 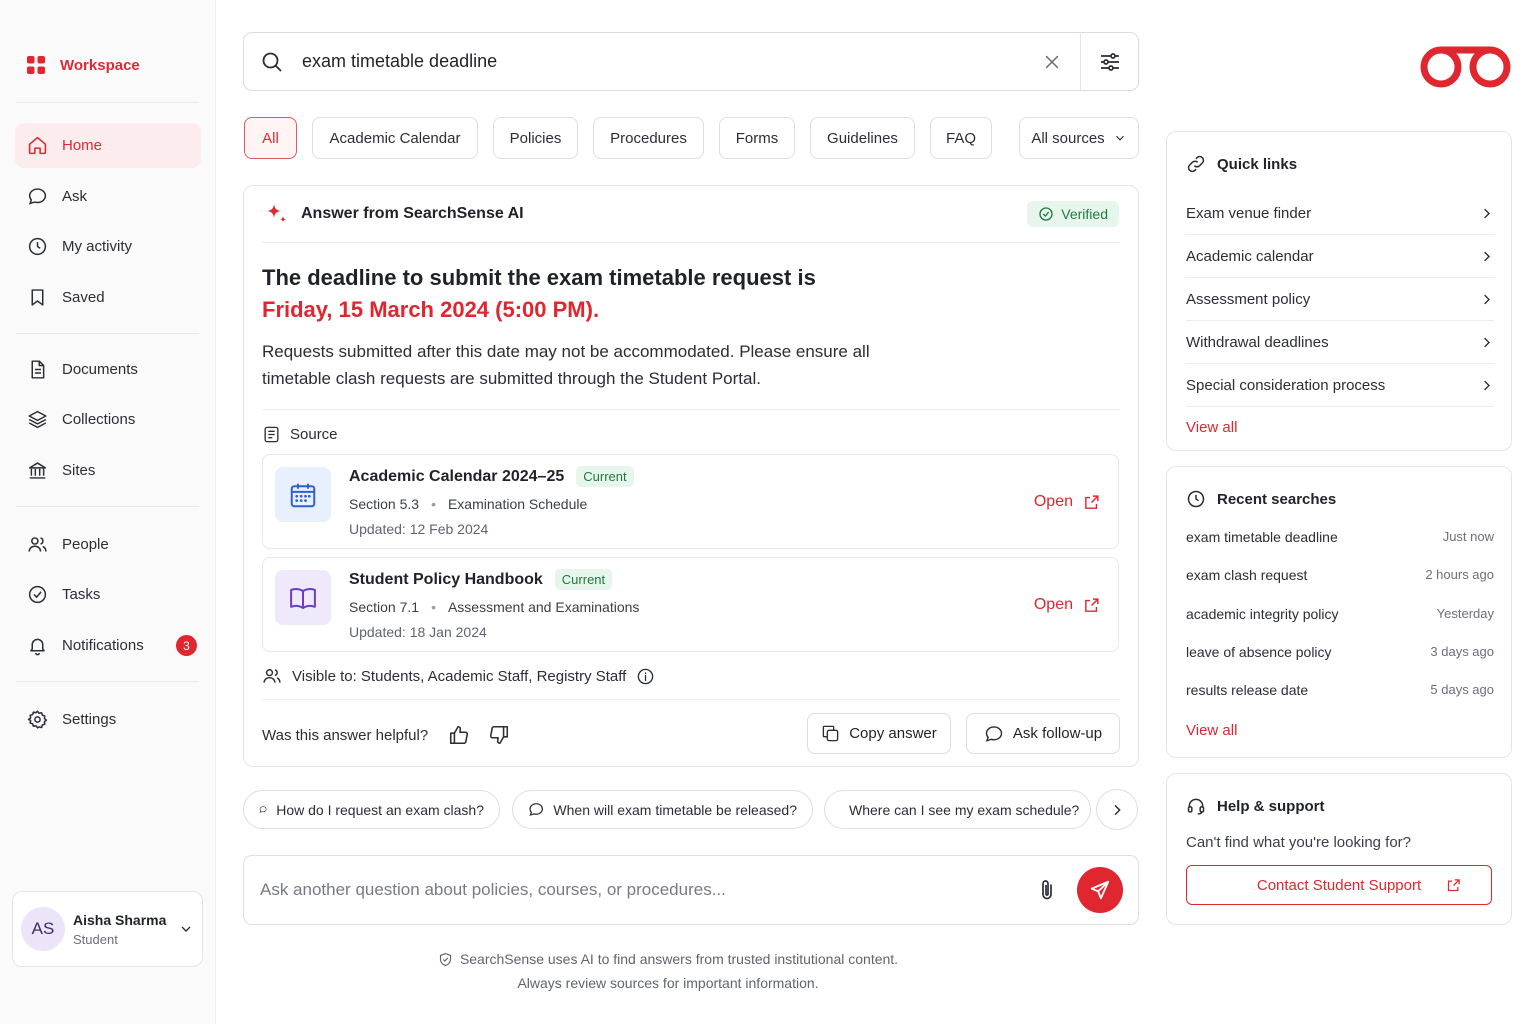 What do you see at coordinates (1340, 213) in the screenshot?
I see `quick-link-item: Exam venue finder` at bounding box center [1340, 213].